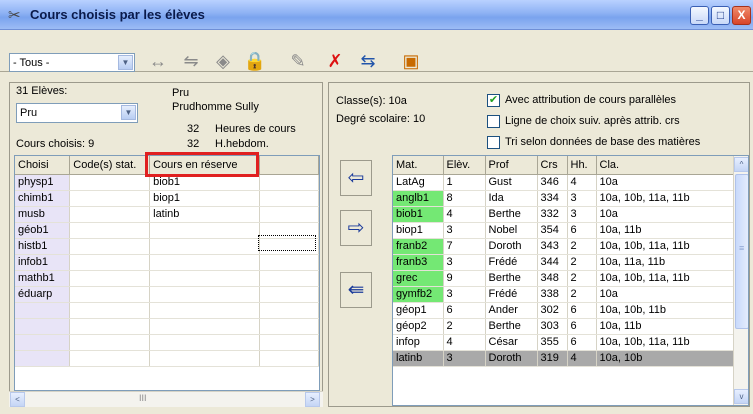  Describe the element at coordinates (493, 142) in the screenshot. I see `sort-checkbox` at that location.